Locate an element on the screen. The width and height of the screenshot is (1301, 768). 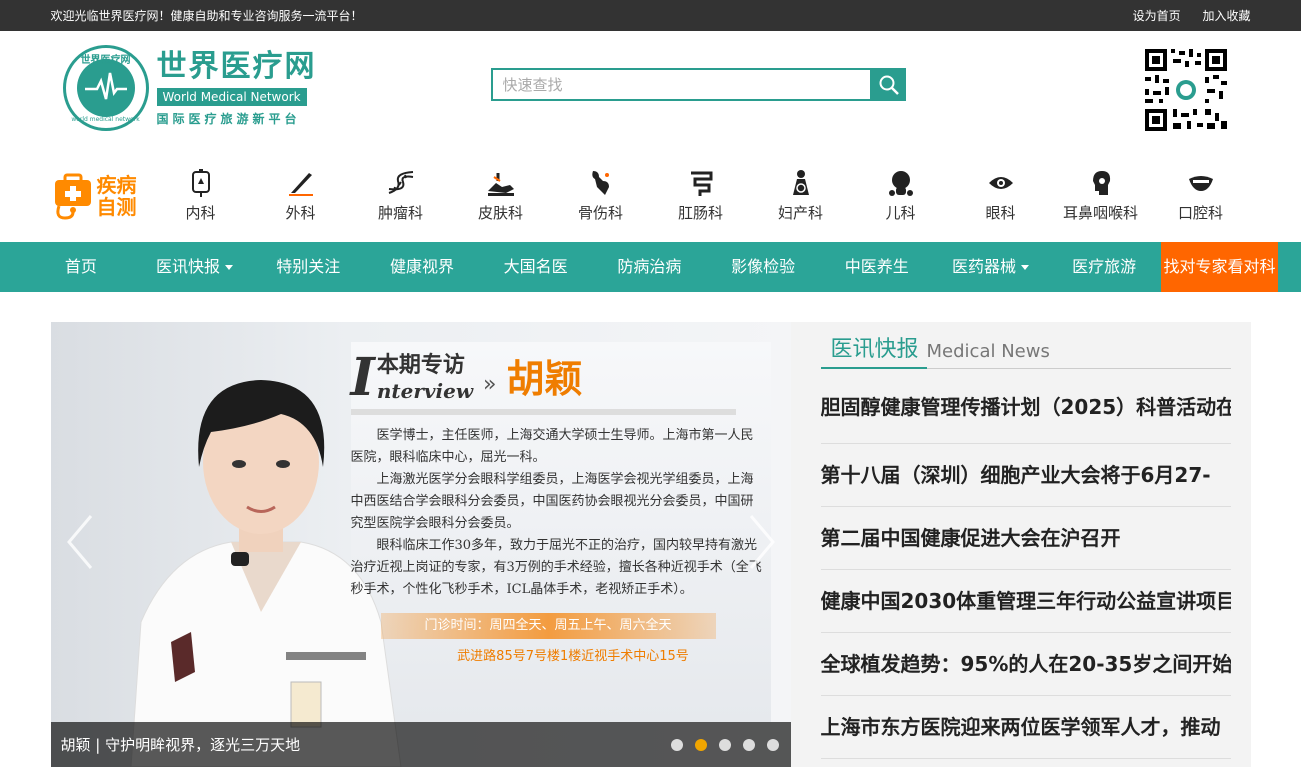
nav-famous-doctors: 大国名医 is located at coordinates (536, 267).